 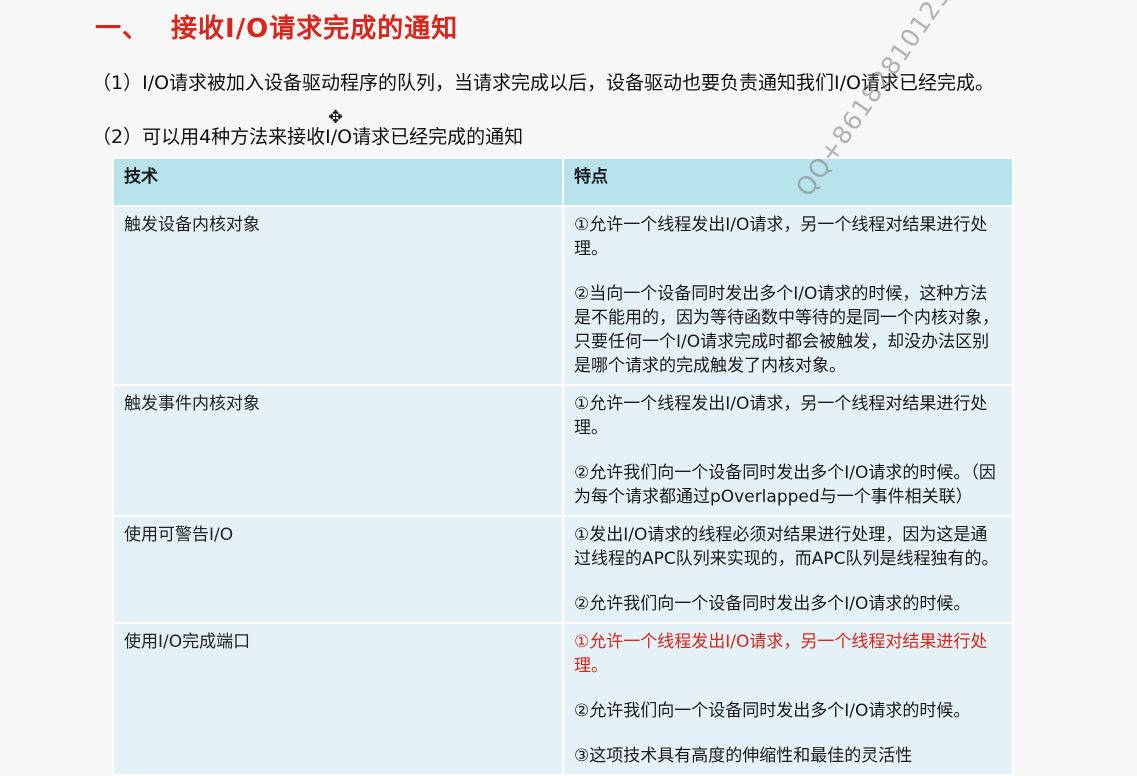 I want to click on feature-point-highlighted: ①允许一个线程发出I/O请求，另一个线程对结果进行处理。, so click(x=781, y=654).